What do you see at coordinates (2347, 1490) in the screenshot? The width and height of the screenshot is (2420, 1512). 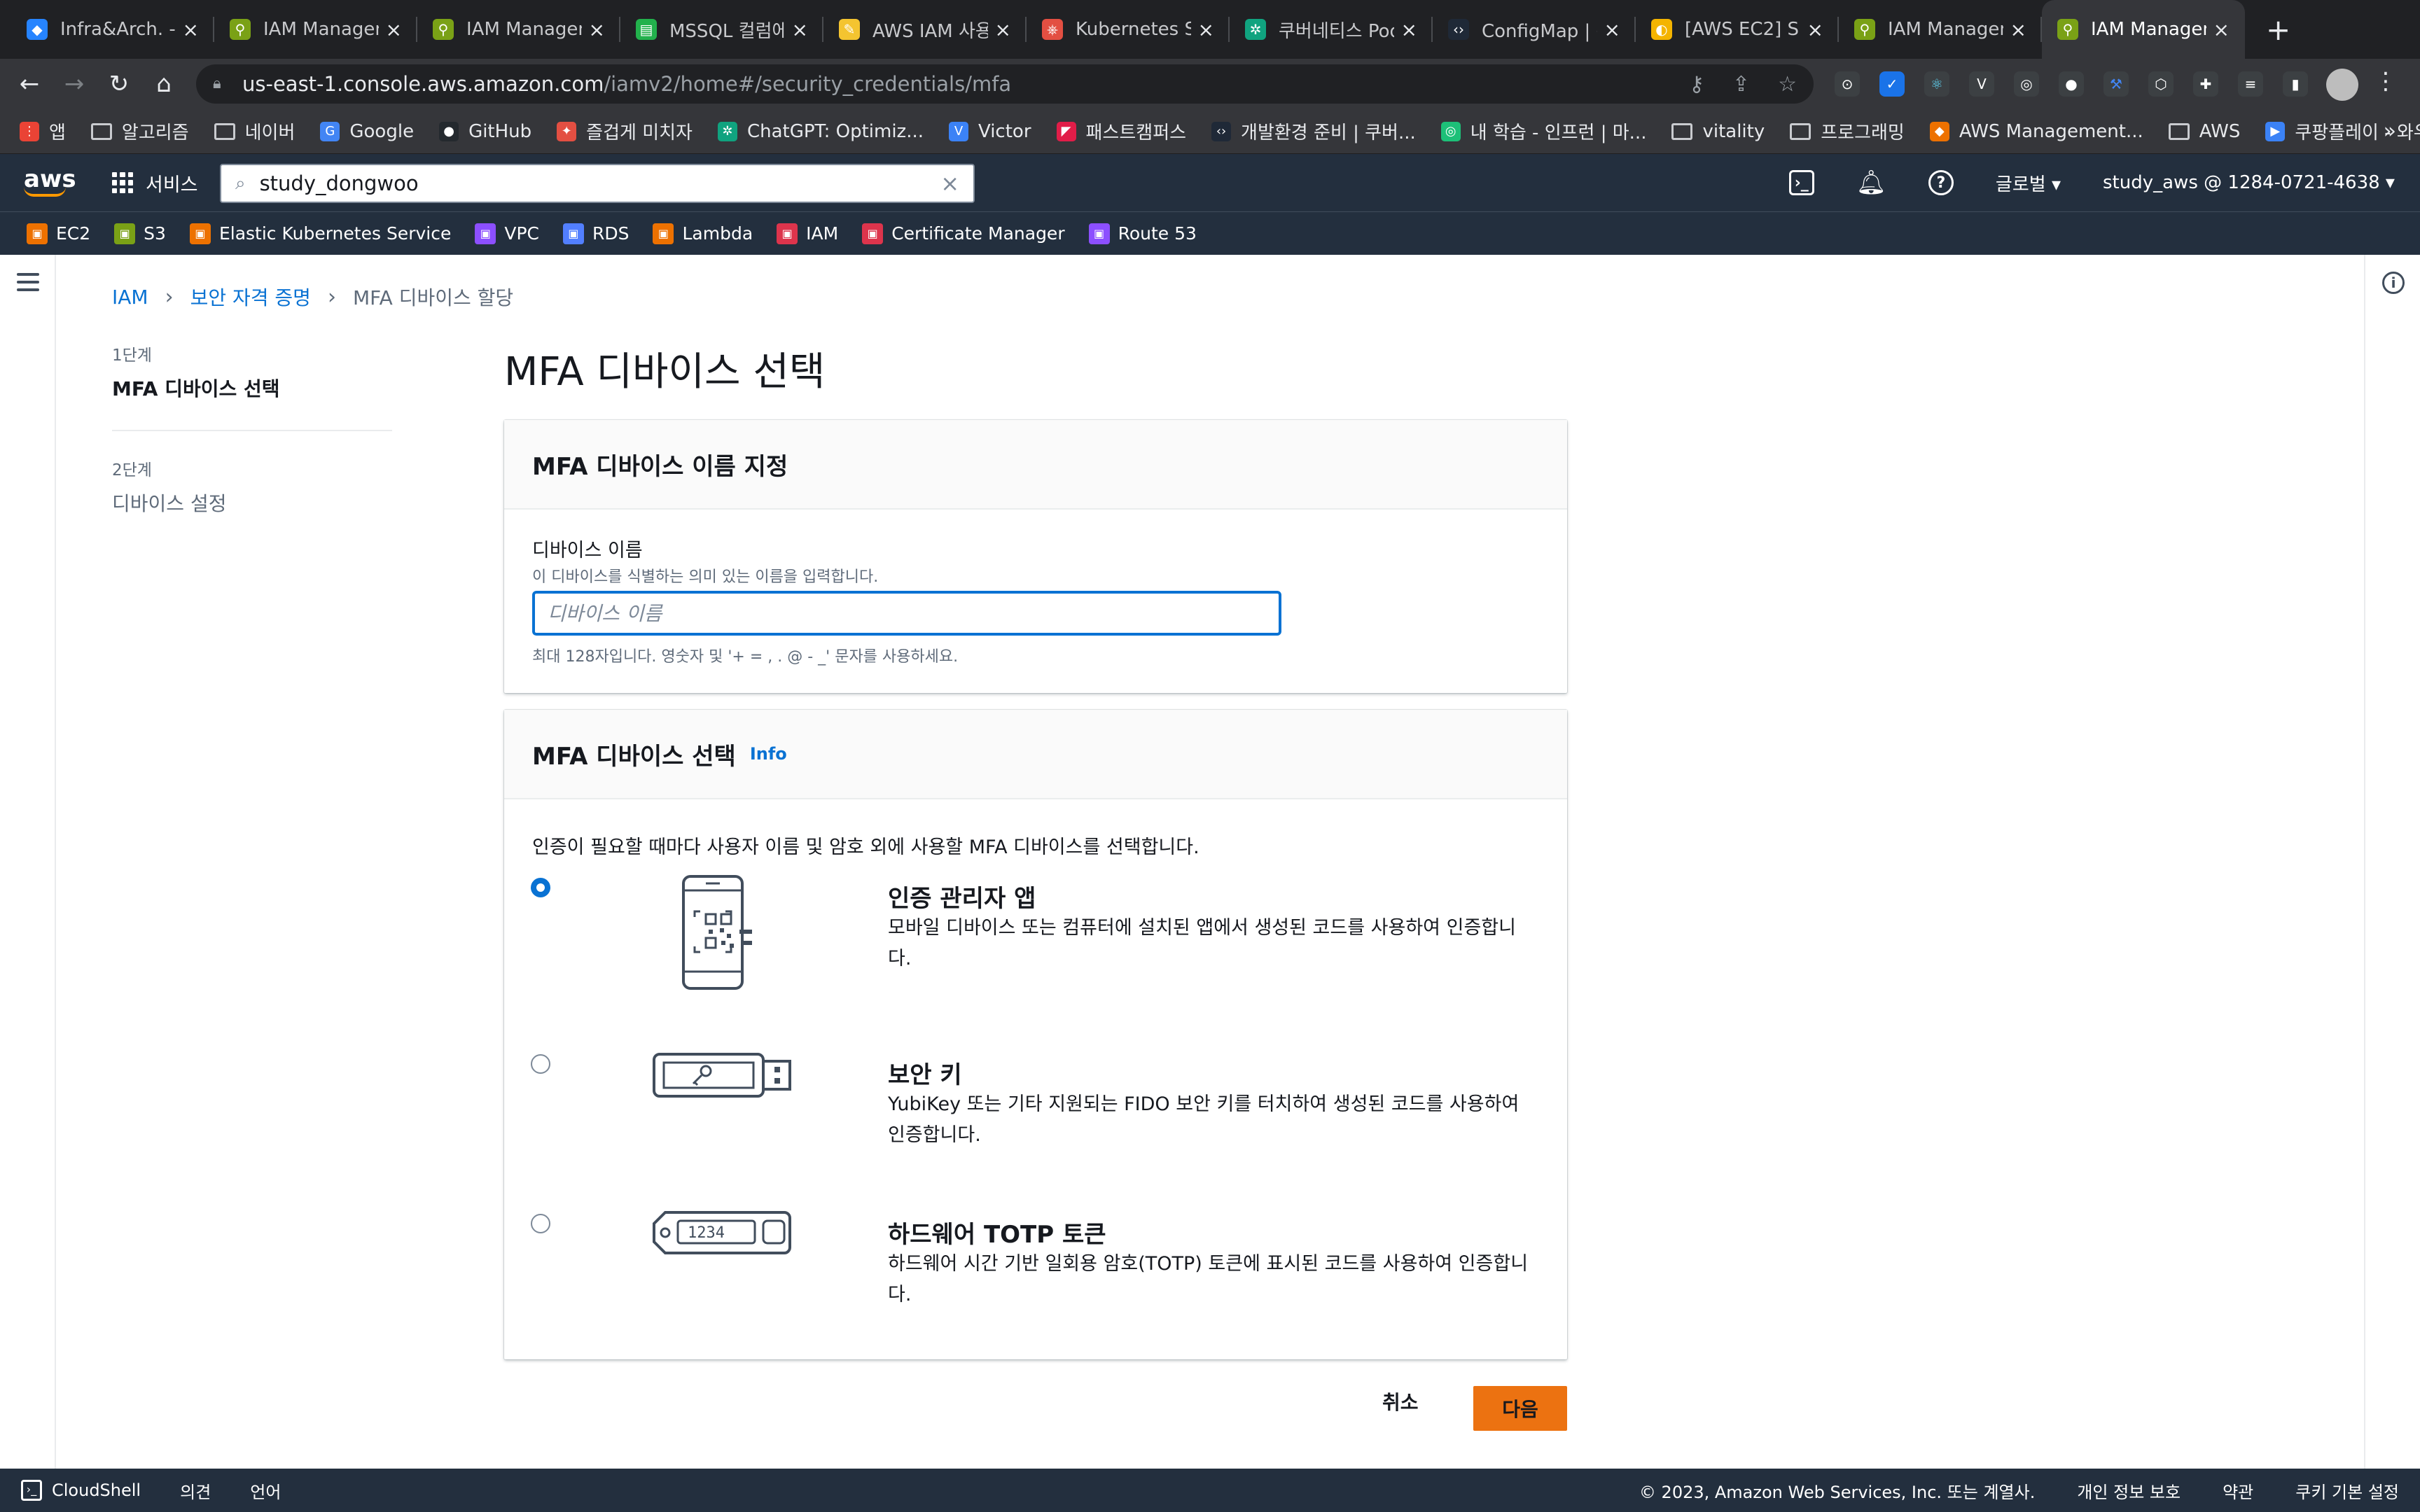 I see `cookie-preferences-link: 쿠키 기본 설정` at bounding box center [2347, 1490].